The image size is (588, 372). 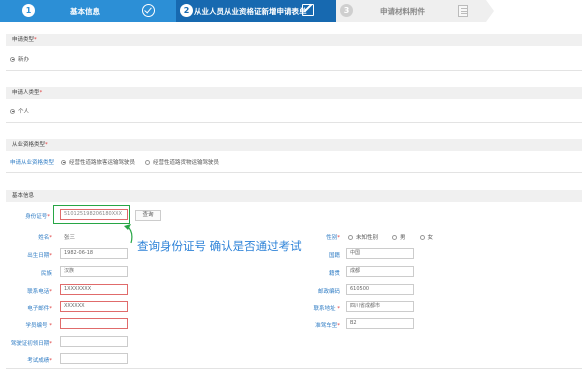 What do you see at coordinates (128, 234) in the screenshot?
I see `annotation-arrow` at bounding box center [128, 234].